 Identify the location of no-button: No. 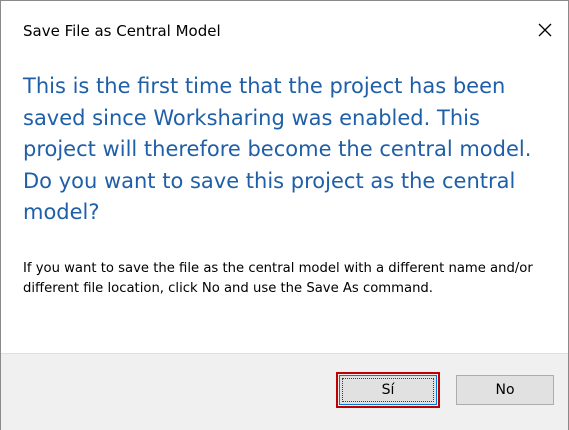
(505, 390).